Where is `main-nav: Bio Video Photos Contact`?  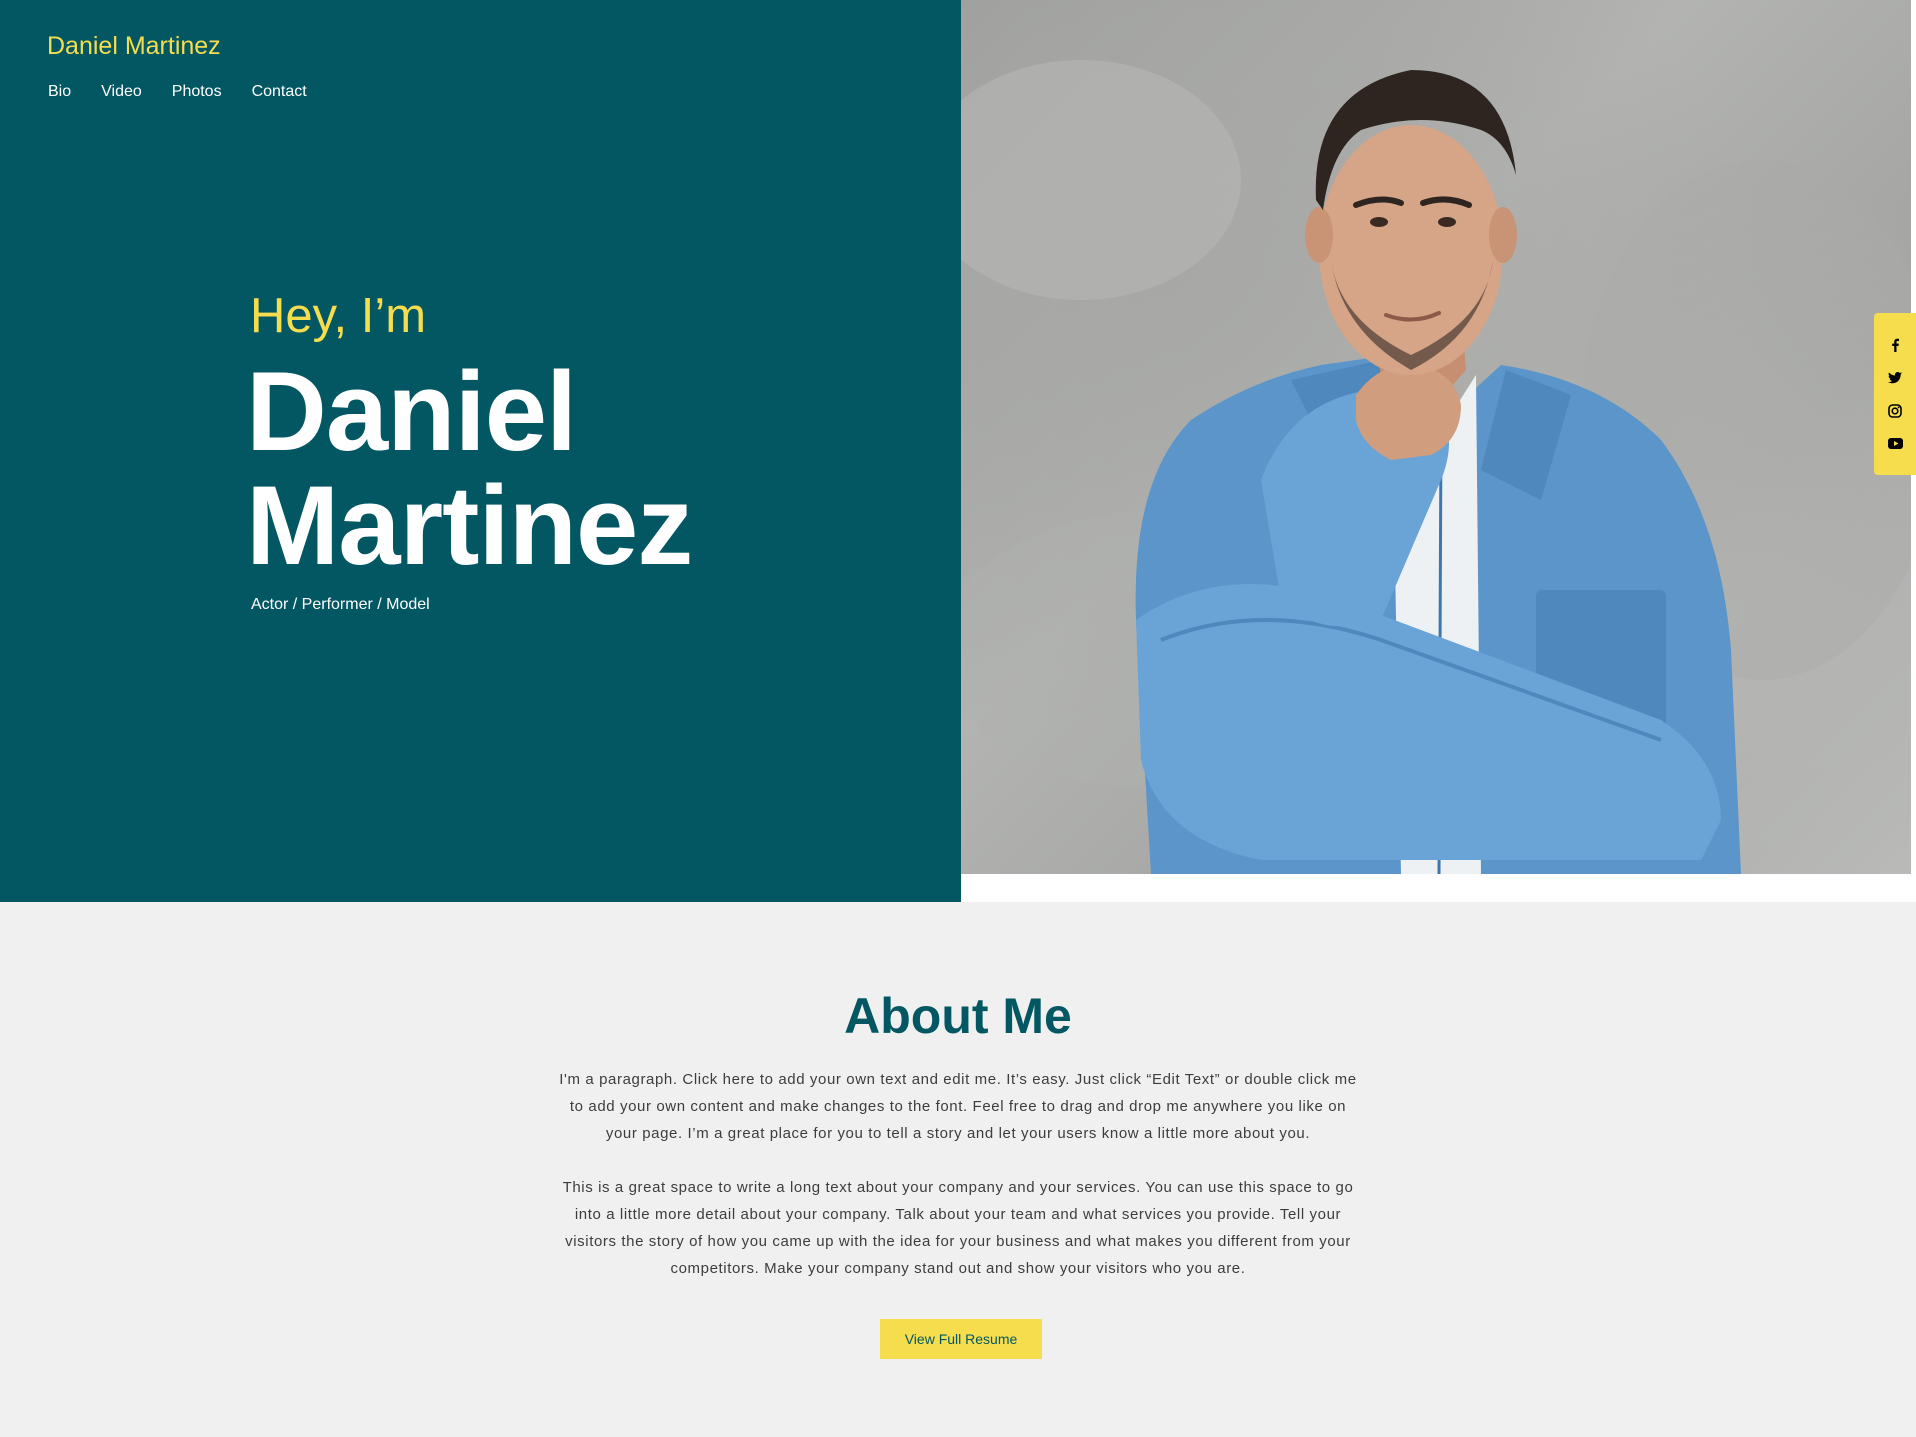 main-nav: Bio Video Photos Contact is located at coordinates (192, 92).